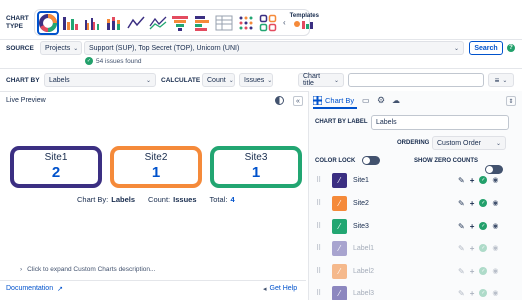  What do you see at coordinates (396, 100) in the screenshot?
I see `tab-cloud-icon: ☁` at bounding box center [396, 100].